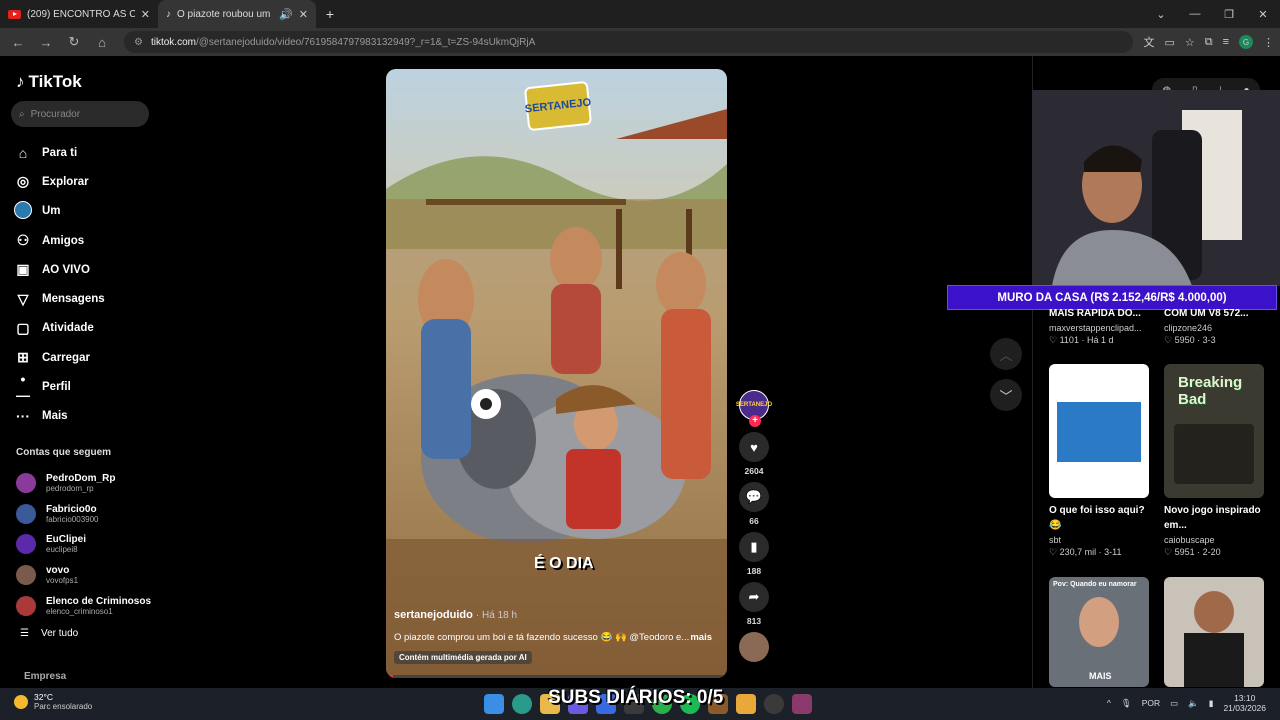 This screenshot has height=720, width=1280. I want to click on more-link: mais, so click(701, 637).